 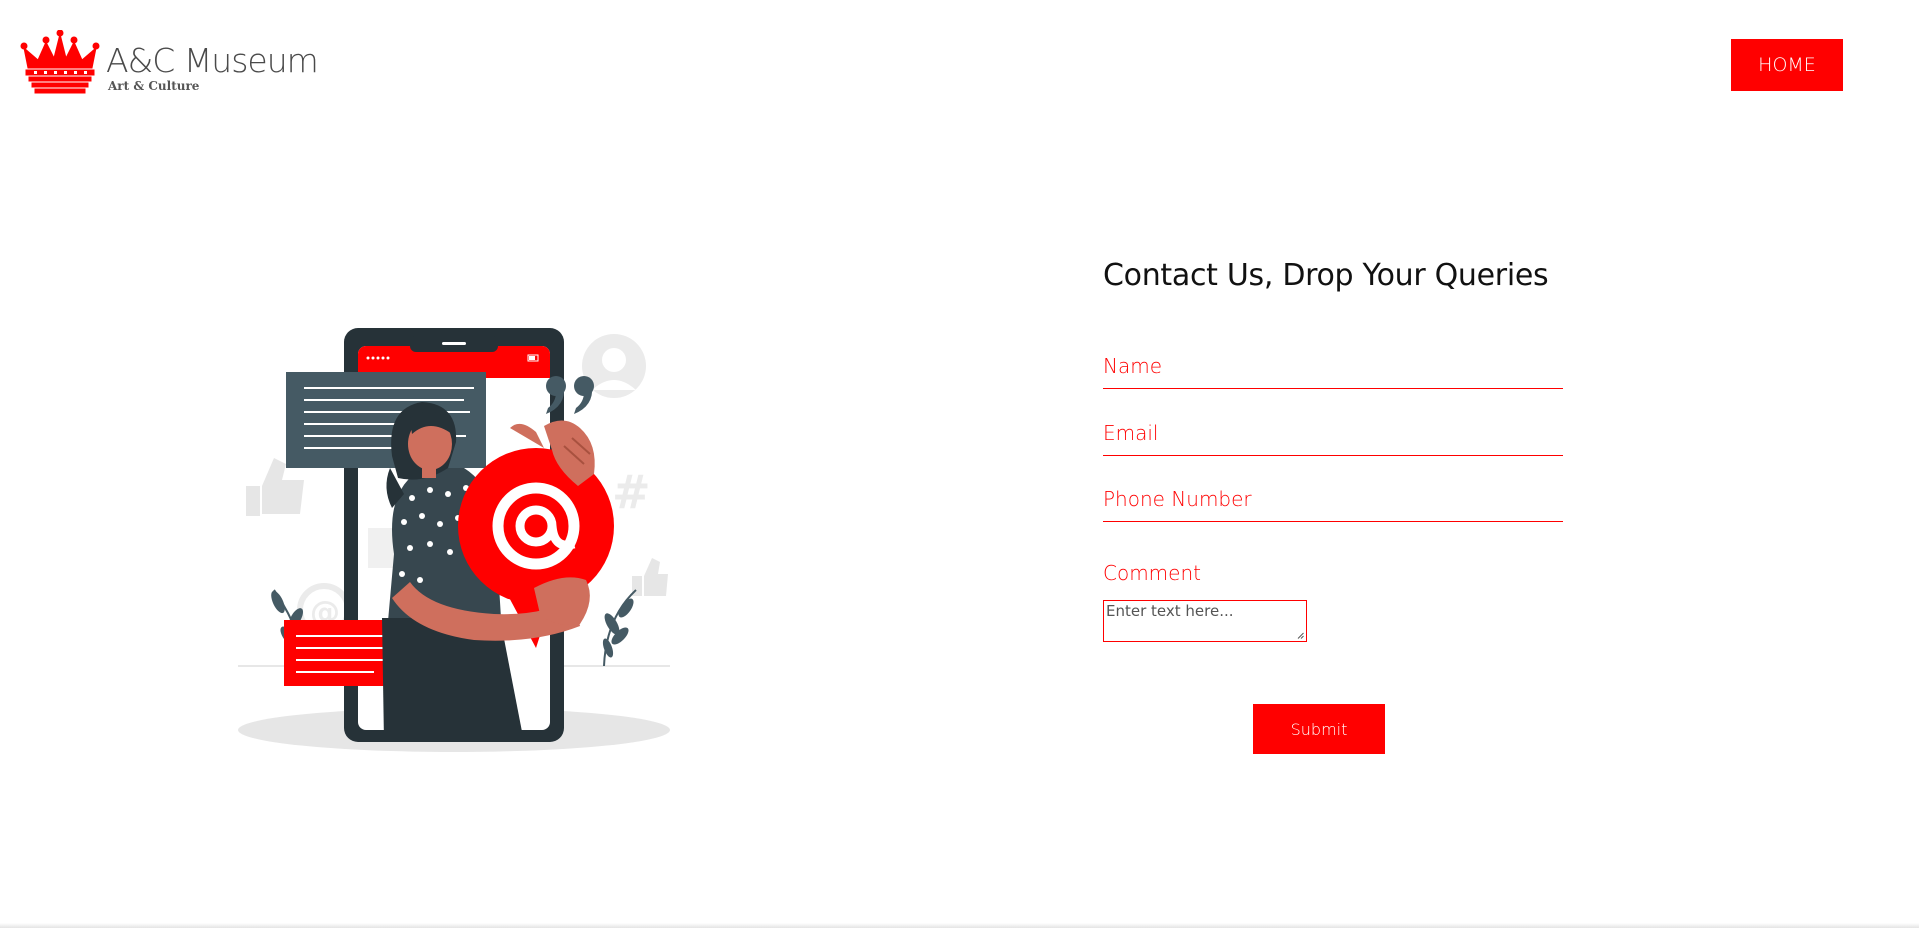 I want to click on crown-icon, so click(x=60, y=62).